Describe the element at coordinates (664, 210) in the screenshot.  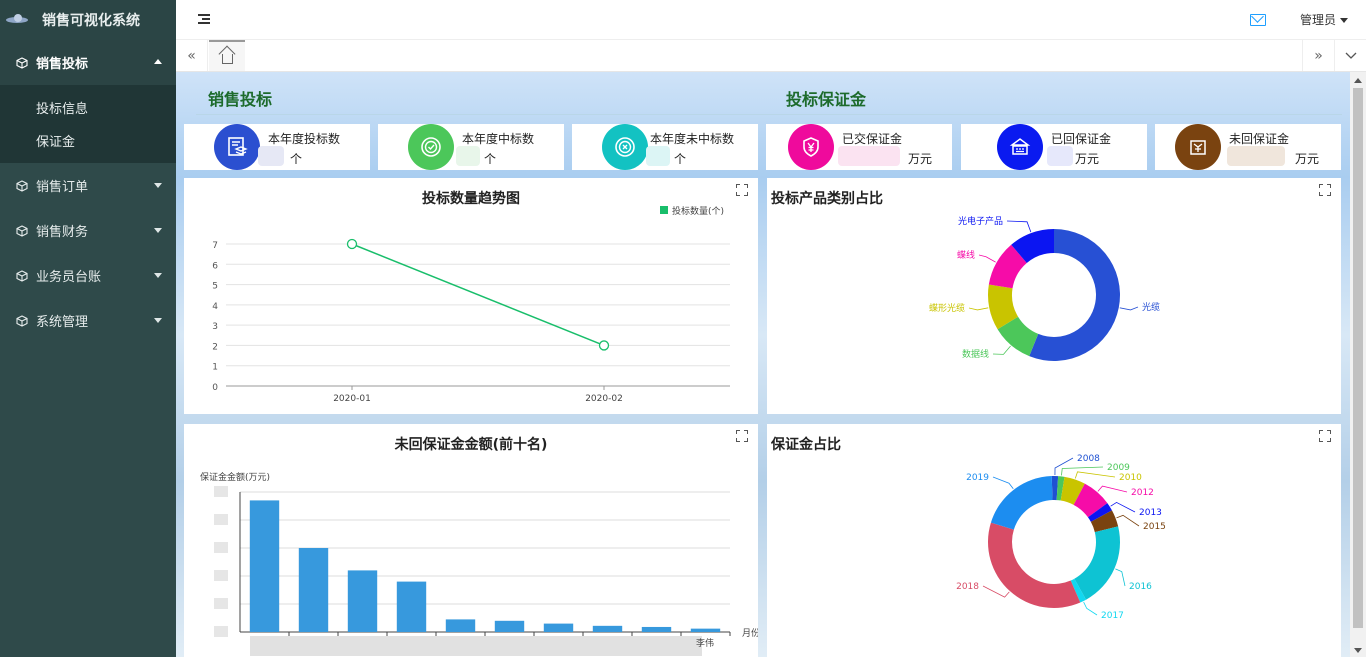
I see `legend-swatch` at that location.